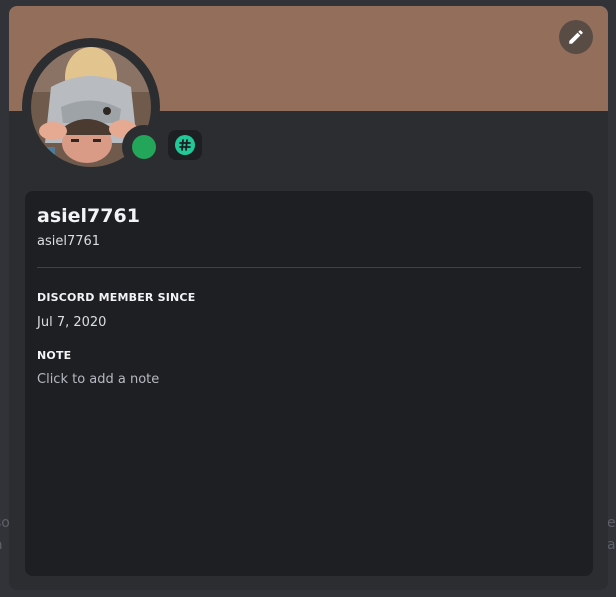 The image size is (616, 597). I want to click on member-since-heading: DISCORD MEMBER SINCE, so click(116, 297).